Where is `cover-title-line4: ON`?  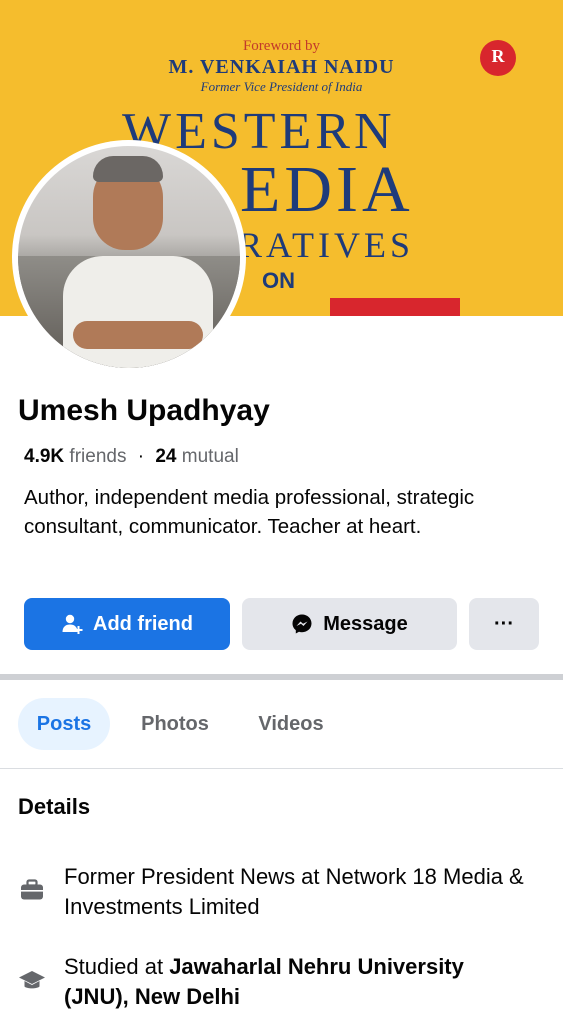
cover-title-line4: ON is located at coordinates (278, 280).